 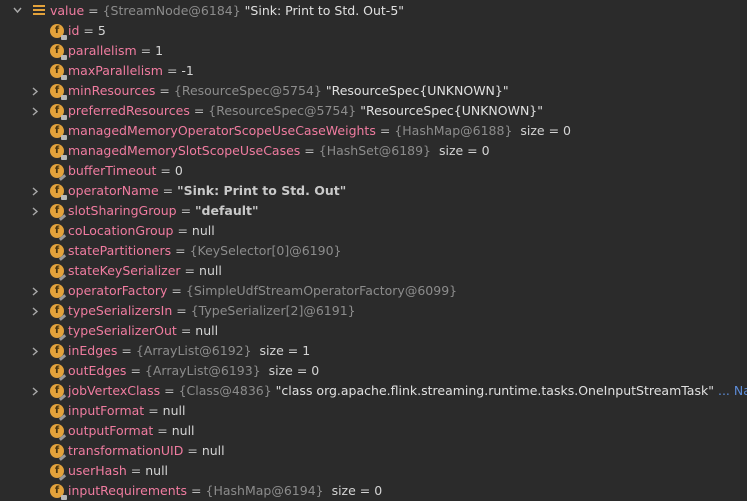 What do you see at coordinates (129, 110) in the screenshot?
I see `field-name: preferredResources` at bounding box center [129, 110].